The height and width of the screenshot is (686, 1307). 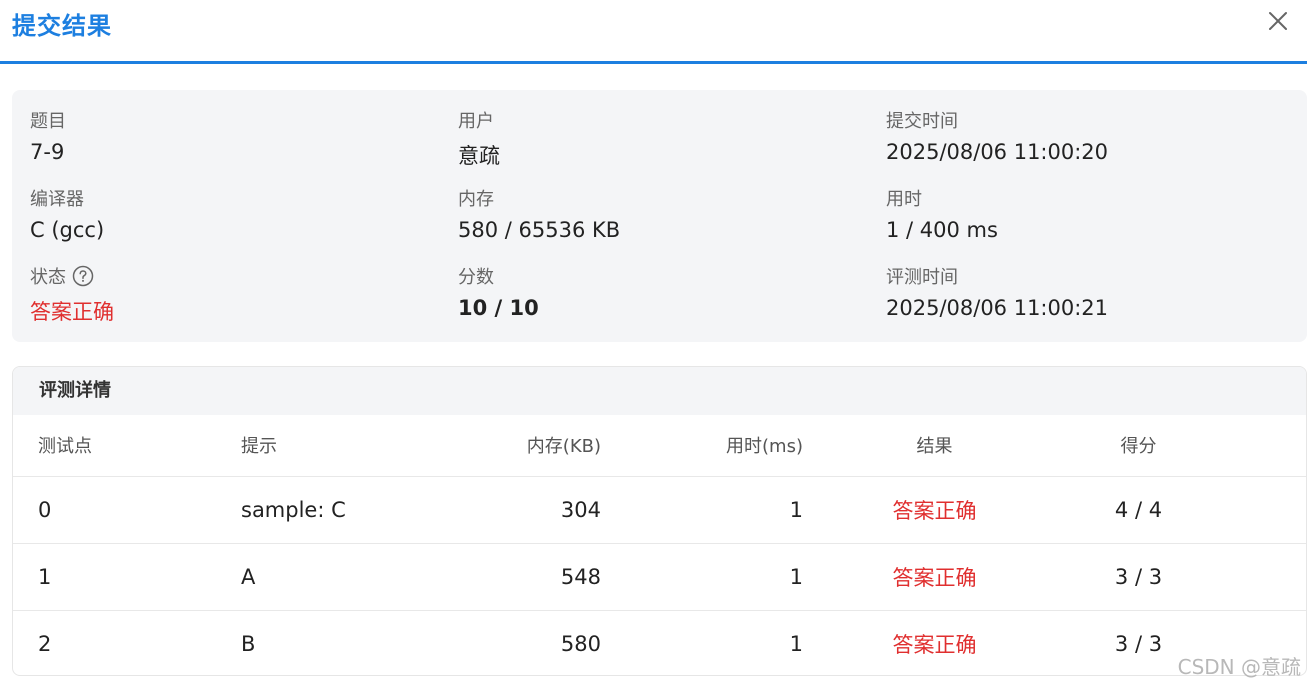 I want to click on column-header-memory: 内存(KB), so click(x=563, y=447).